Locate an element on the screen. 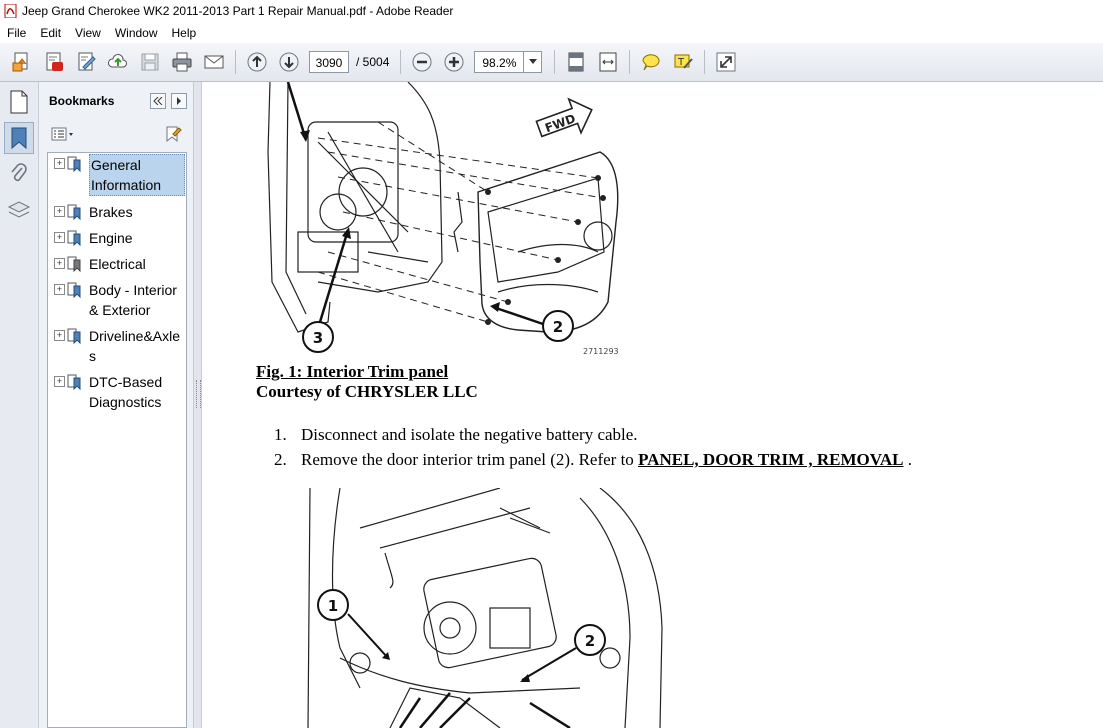 This screenshot has height=728, width=1103. pdf-export-icon is located at coordinates (54, 61).